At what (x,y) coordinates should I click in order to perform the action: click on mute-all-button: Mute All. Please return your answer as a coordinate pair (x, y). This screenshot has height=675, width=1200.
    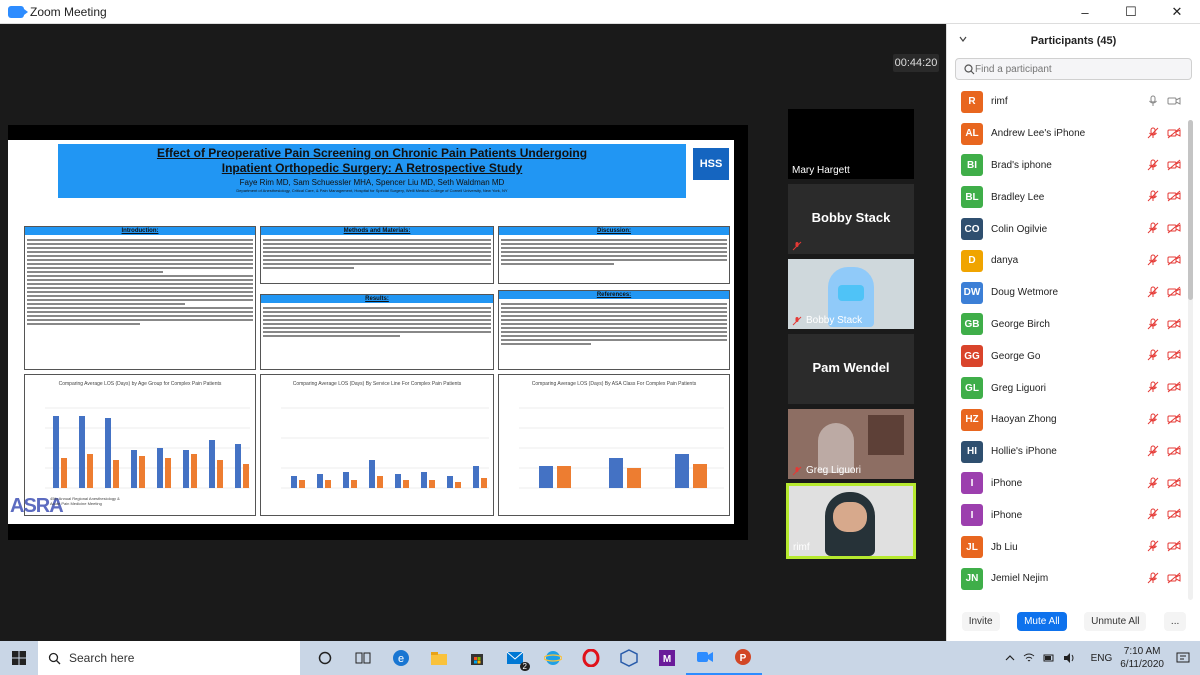
    Looking at the image, I should click on (1042, 621).